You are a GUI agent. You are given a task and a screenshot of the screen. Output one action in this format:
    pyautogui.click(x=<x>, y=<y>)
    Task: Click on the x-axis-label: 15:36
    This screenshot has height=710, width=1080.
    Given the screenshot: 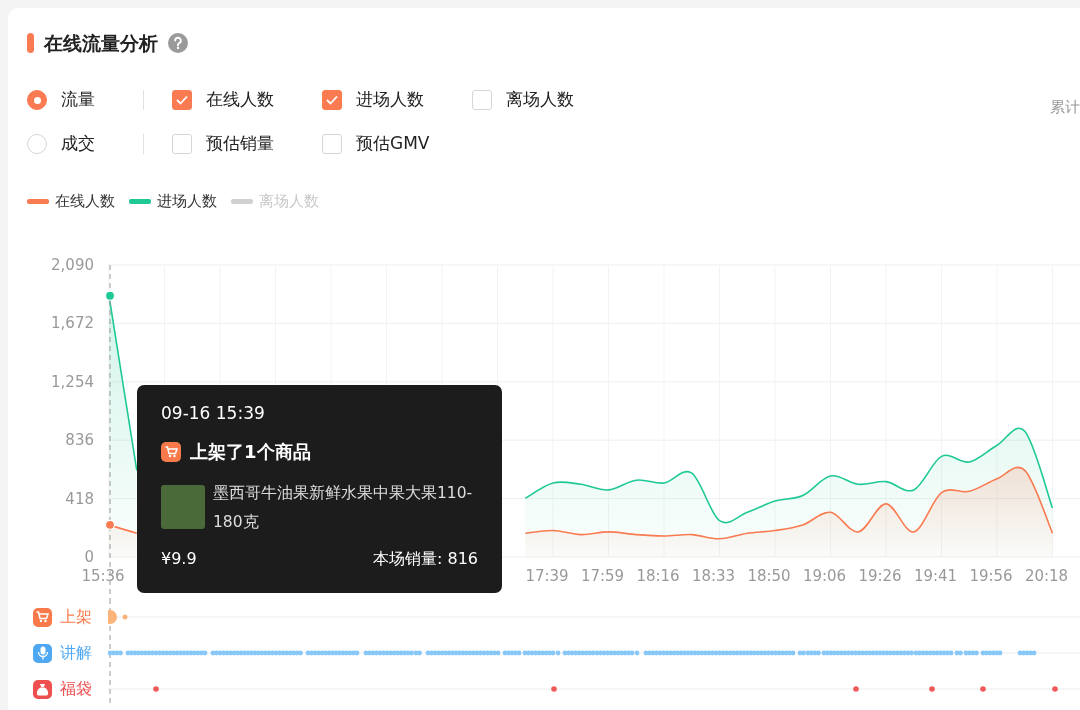 What is the action you would take?
    pyautogui.click(x=103, y=576)
    